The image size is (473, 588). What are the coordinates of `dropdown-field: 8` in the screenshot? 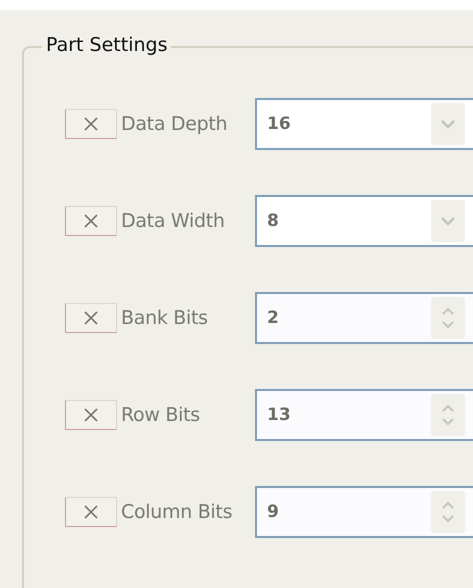 It's located at (364, 221).